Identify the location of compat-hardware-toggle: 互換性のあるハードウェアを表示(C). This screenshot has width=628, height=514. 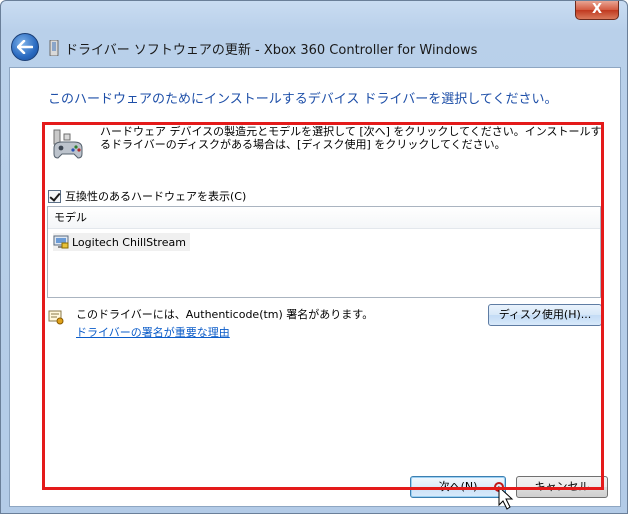
(147, 196).